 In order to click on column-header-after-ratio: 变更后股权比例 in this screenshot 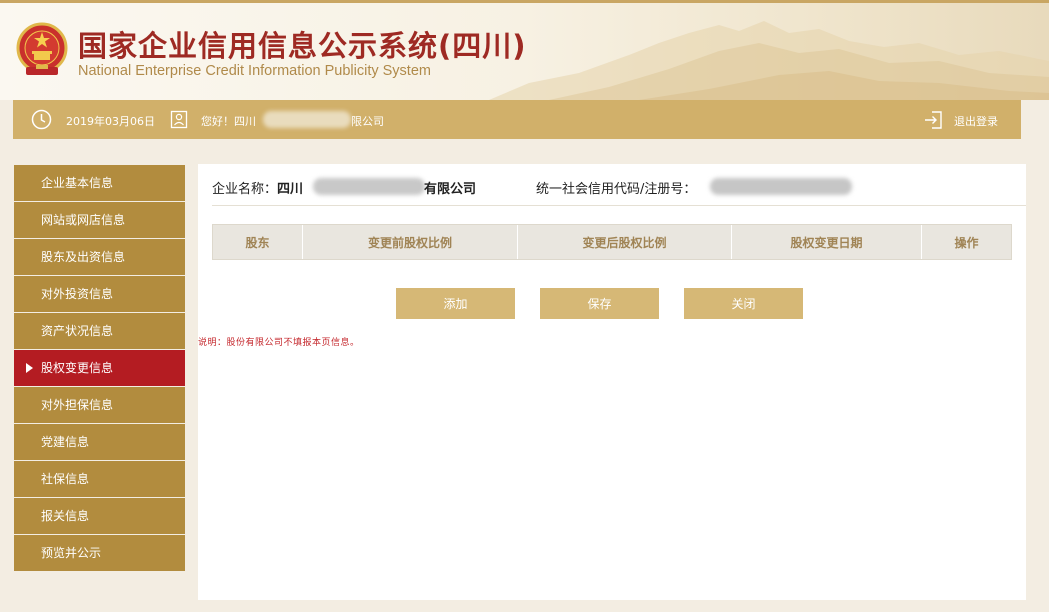, I will do `click(625, 242)`.